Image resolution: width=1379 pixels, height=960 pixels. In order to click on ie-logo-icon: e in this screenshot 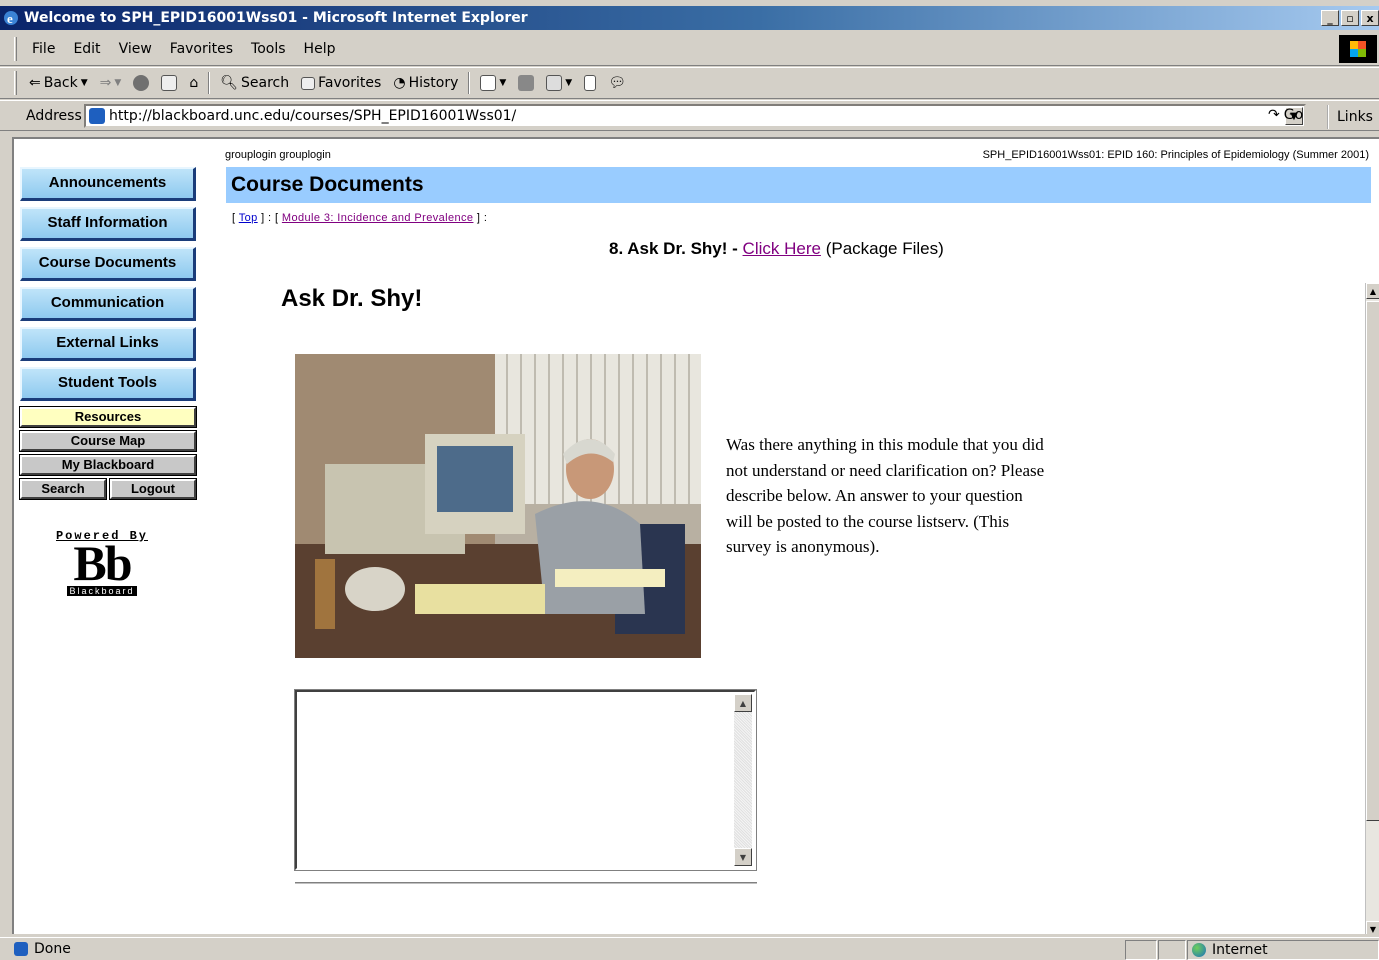, I will do `click(11, 18)`.